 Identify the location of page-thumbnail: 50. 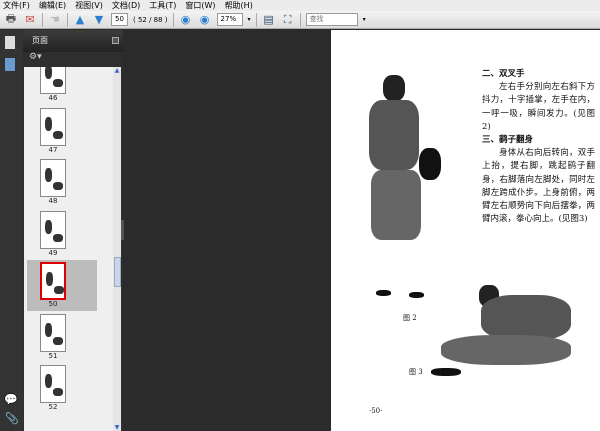
(62, 285).